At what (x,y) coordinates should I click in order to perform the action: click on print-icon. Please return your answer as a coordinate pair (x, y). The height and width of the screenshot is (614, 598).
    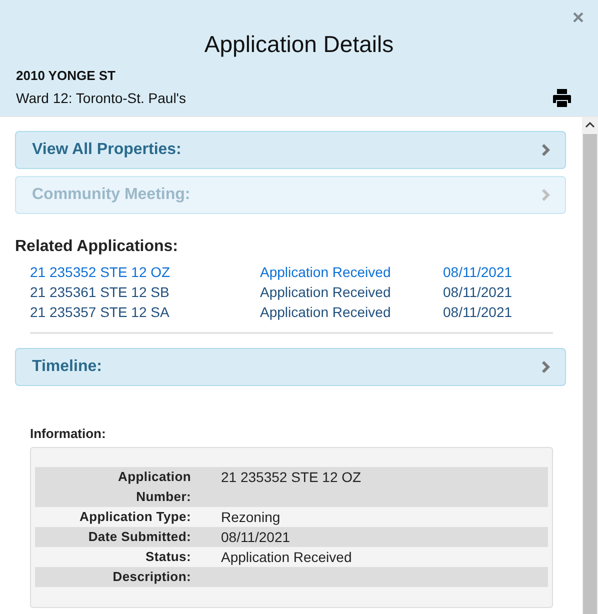
    Looking at the image, I should click on (562, 98).